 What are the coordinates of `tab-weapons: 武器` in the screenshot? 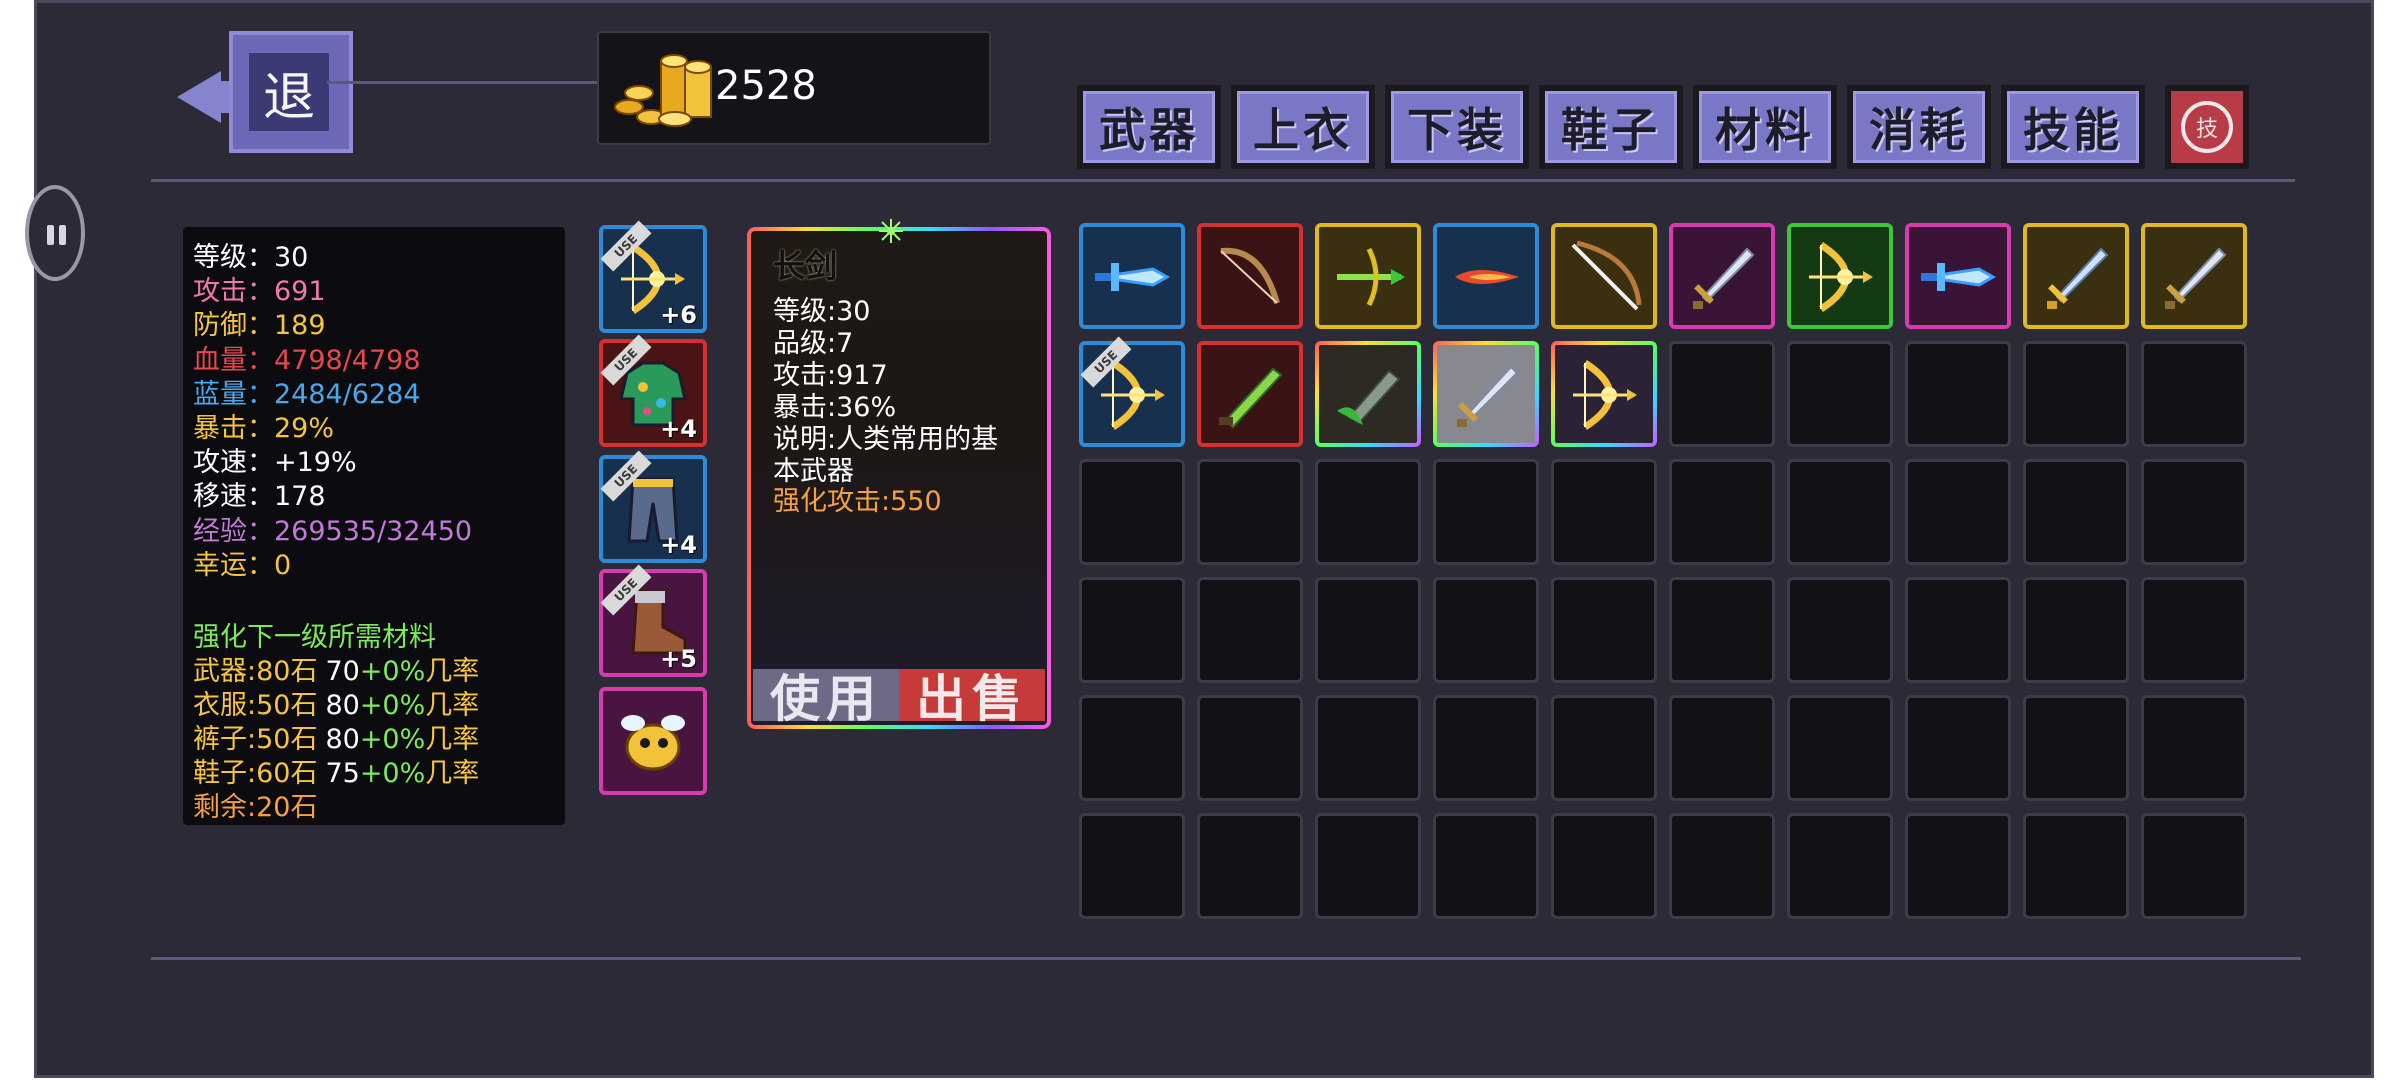 It's located at (1149, 127).